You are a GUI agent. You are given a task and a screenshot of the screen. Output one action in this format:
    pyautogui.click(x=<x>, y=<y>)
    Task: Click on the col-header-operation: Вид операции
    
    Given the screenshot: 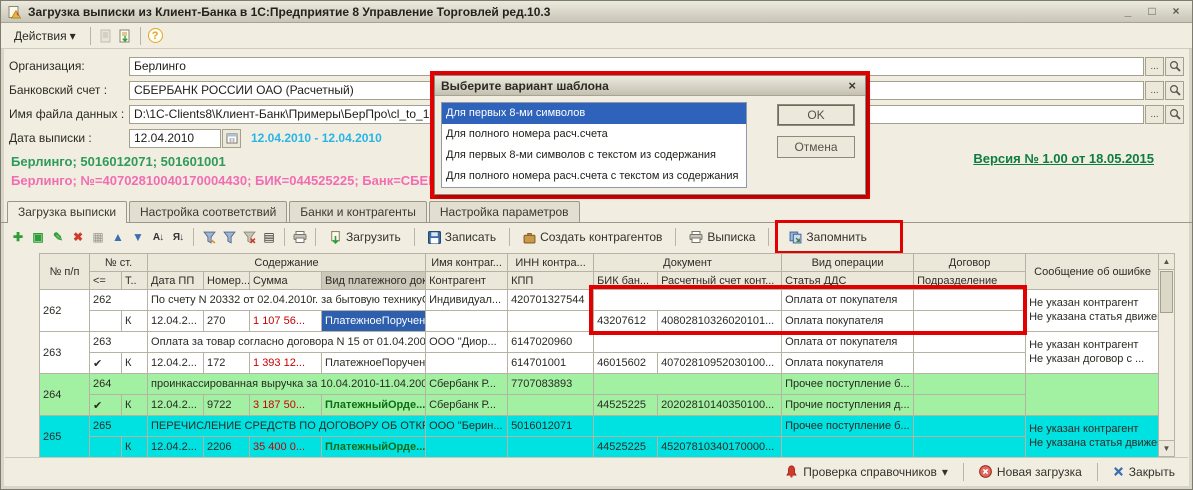 What is the action you would take?
    pyautogui.click(x=848, y=262)
    